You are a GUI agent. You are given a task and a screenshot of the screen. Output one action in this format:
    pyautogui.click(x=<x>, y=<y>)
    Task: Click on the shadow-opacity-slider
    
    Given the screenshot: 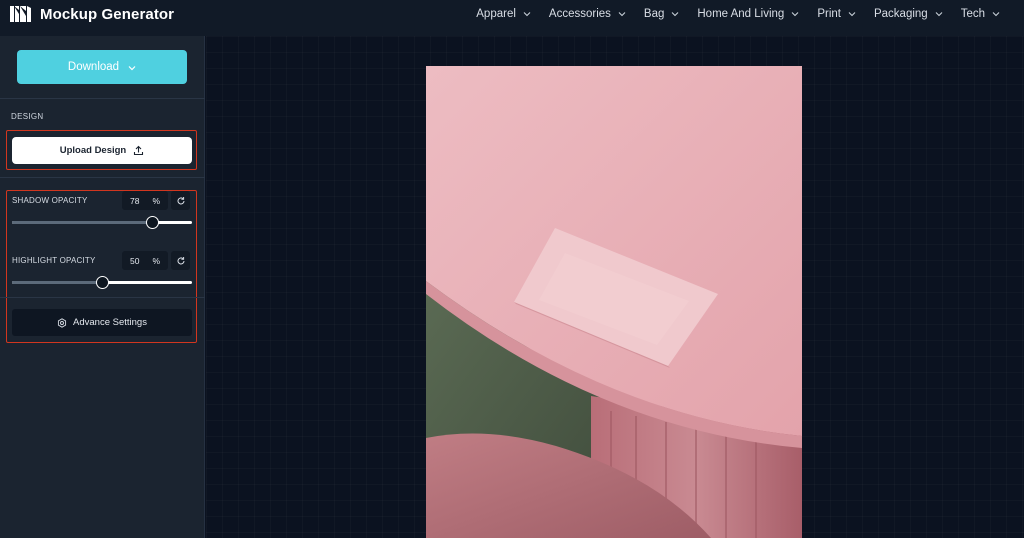 What is the action you would take?
    pyautogui.click(x=102, y=222)
    